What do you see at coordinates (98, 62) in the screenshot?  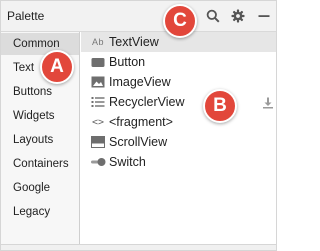 I see `button-icon` at bounding box center [98, 62].